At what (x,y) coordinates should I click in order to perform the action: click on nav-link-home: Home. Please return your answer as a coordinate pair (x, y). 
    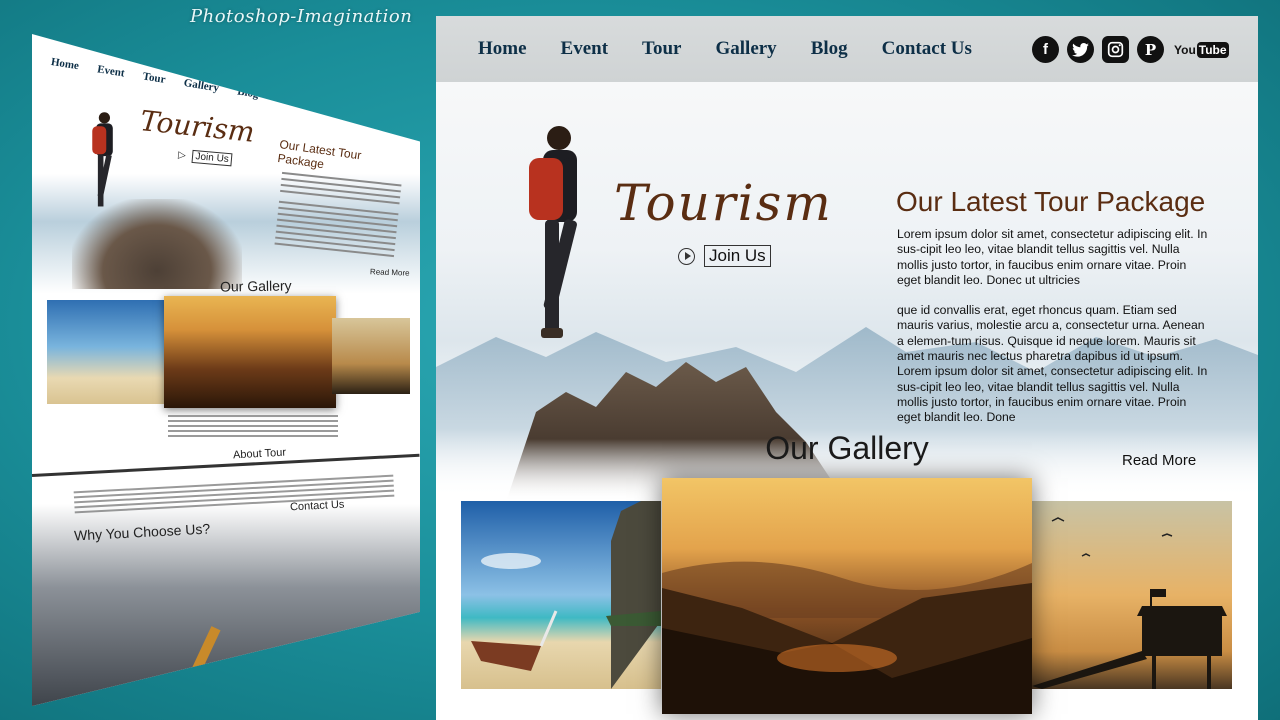
    Looking at the image, I should click on (502, 49).